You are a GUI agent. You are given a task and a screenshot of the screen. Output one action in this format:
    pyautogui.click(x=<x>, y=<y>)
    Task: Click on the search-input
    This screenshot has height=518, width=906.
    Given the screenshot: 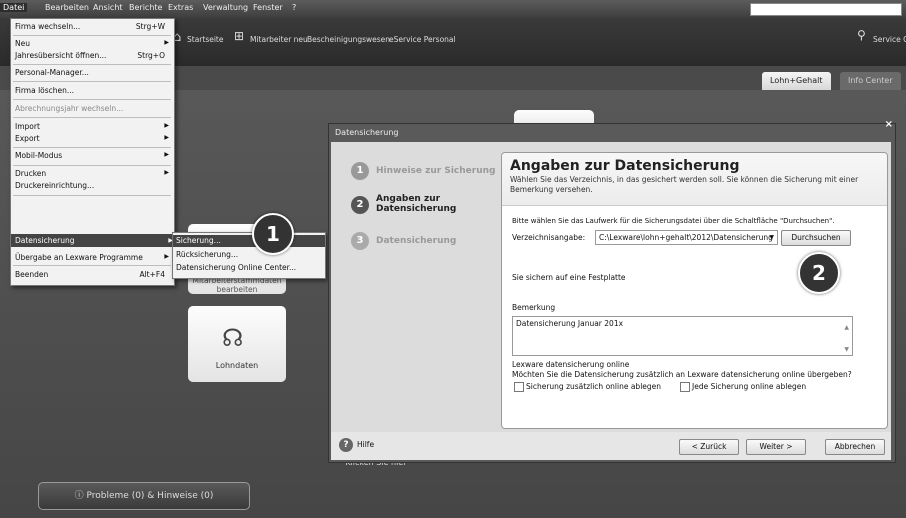 What is the action you would take?
    pyautogui.click(x=826, y=9)
    